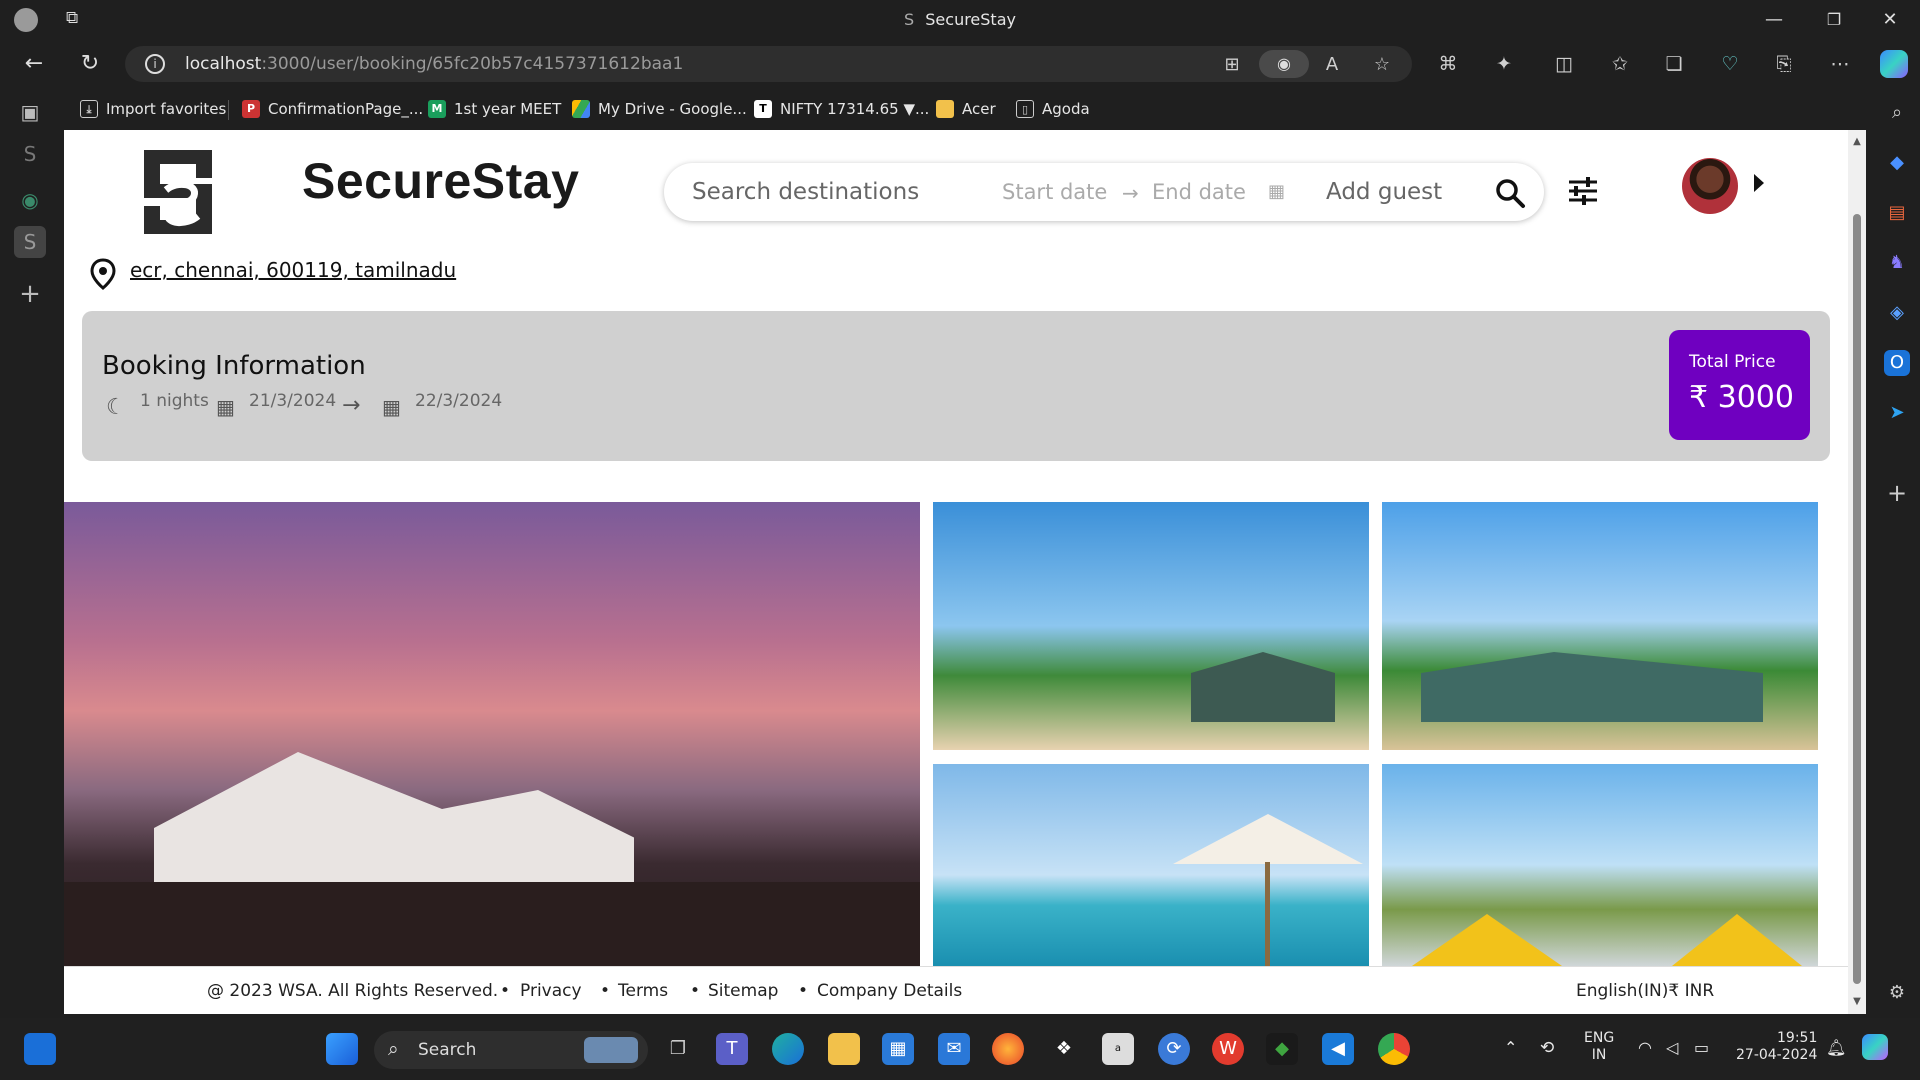 The image size is (1920, 1080). Describe the element at coordinates (1384, 192) in the screenshot. I see `guest-input: Add guest` at that location.